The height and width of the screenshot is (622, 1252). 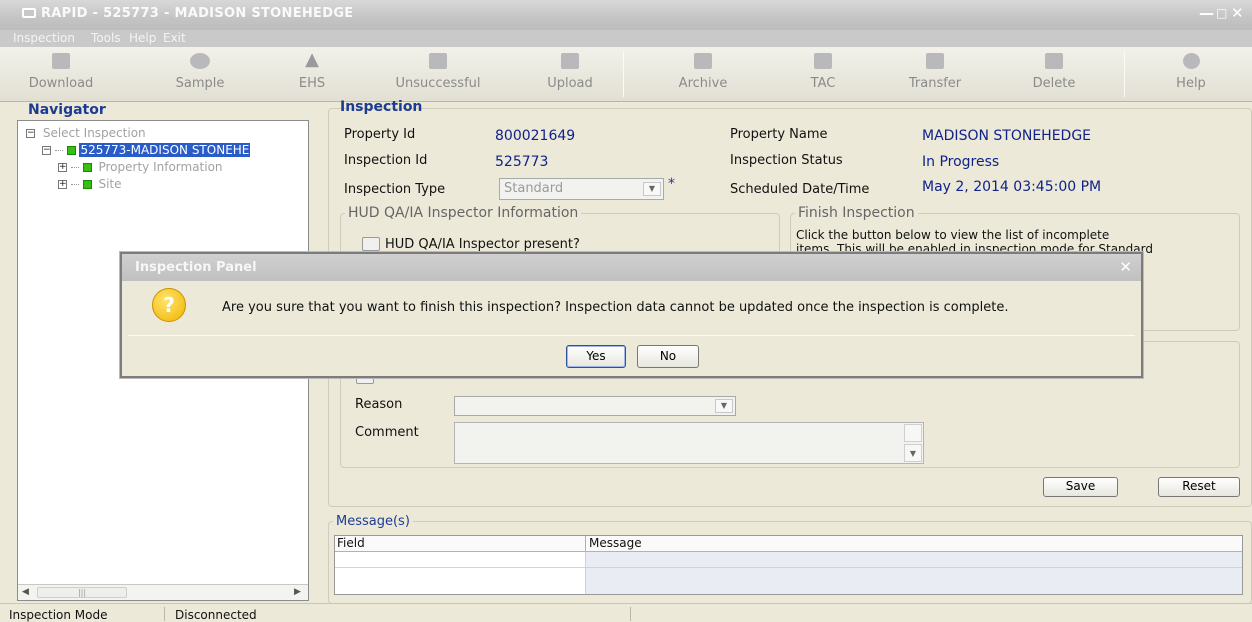 I want to click on hud-inspector-checkbox, so click(x=371, y=244).